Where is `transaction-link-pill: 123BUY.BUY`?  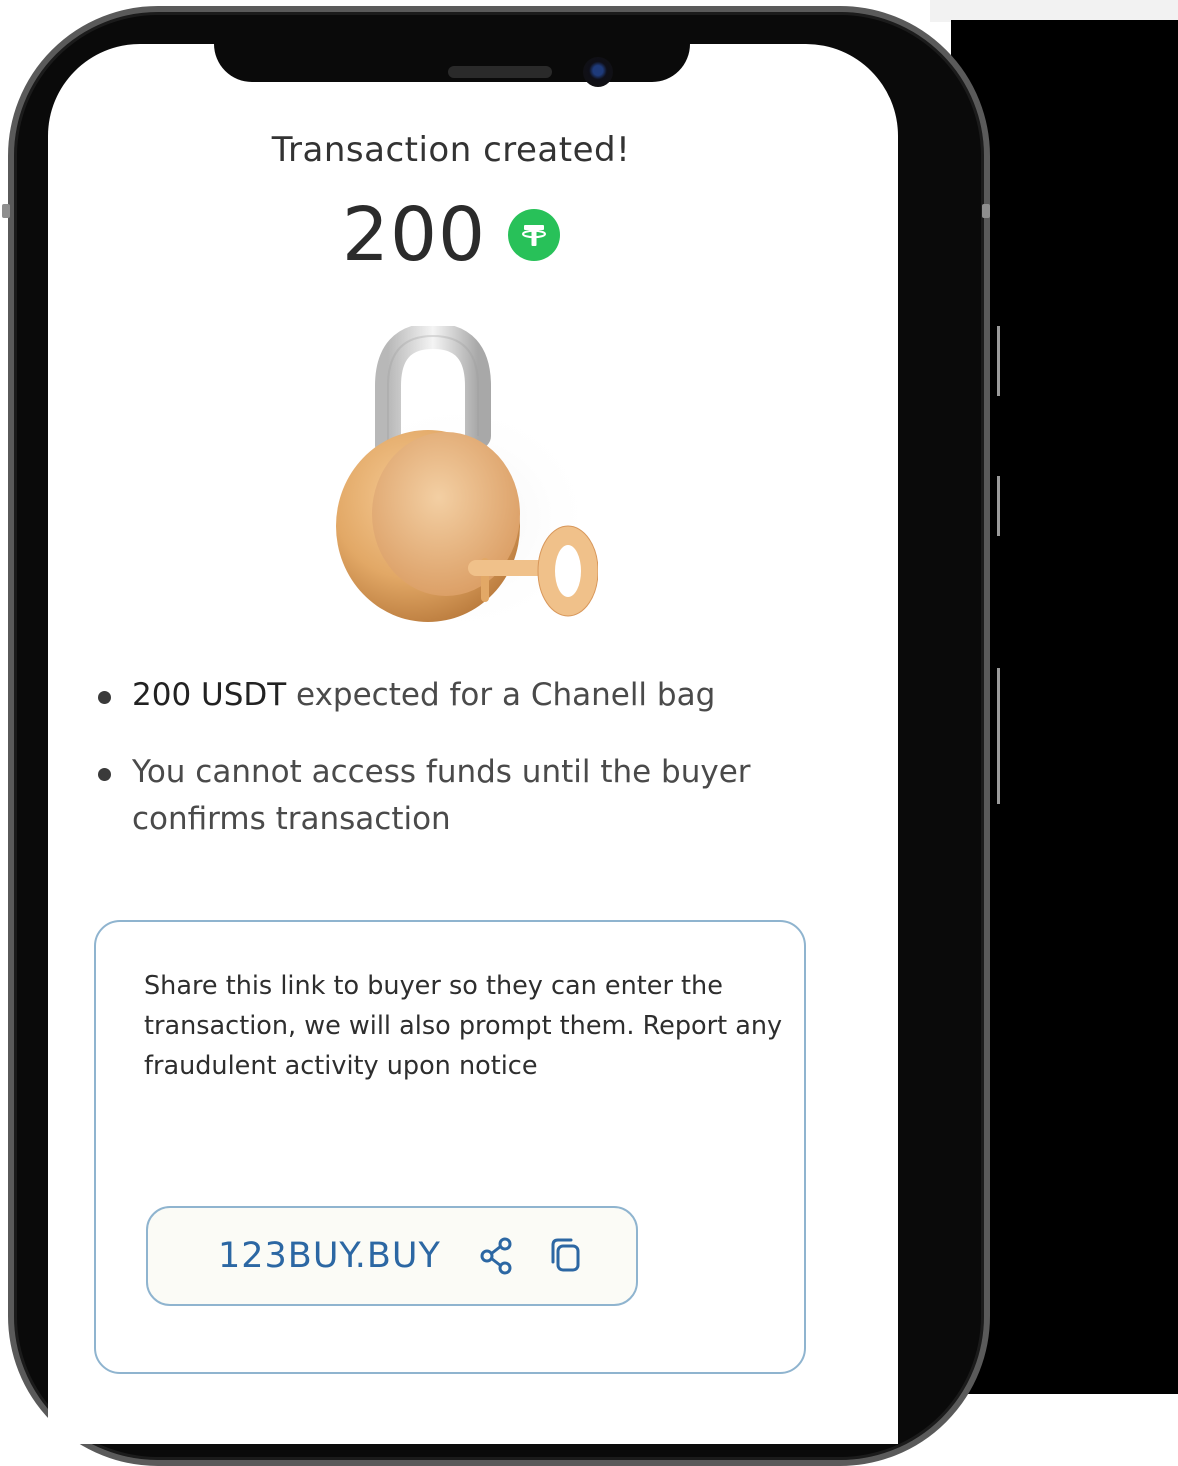 transaction-link-pill: 123BUY.BUY is located at coordinates (392, 1256).